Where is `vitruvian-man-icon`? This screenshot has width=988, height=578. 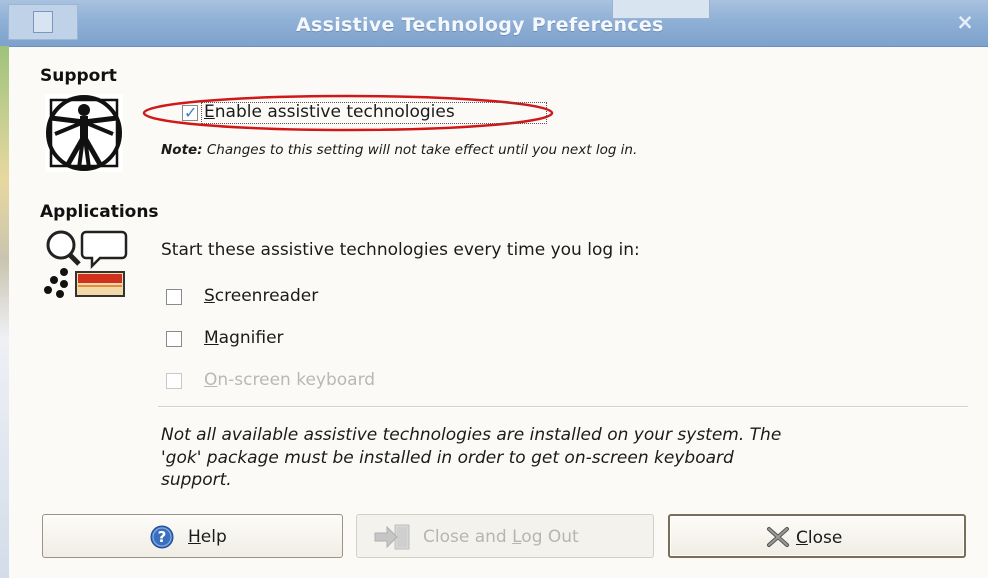
vitruvian-man-icon is located at coordinates (84, 133).